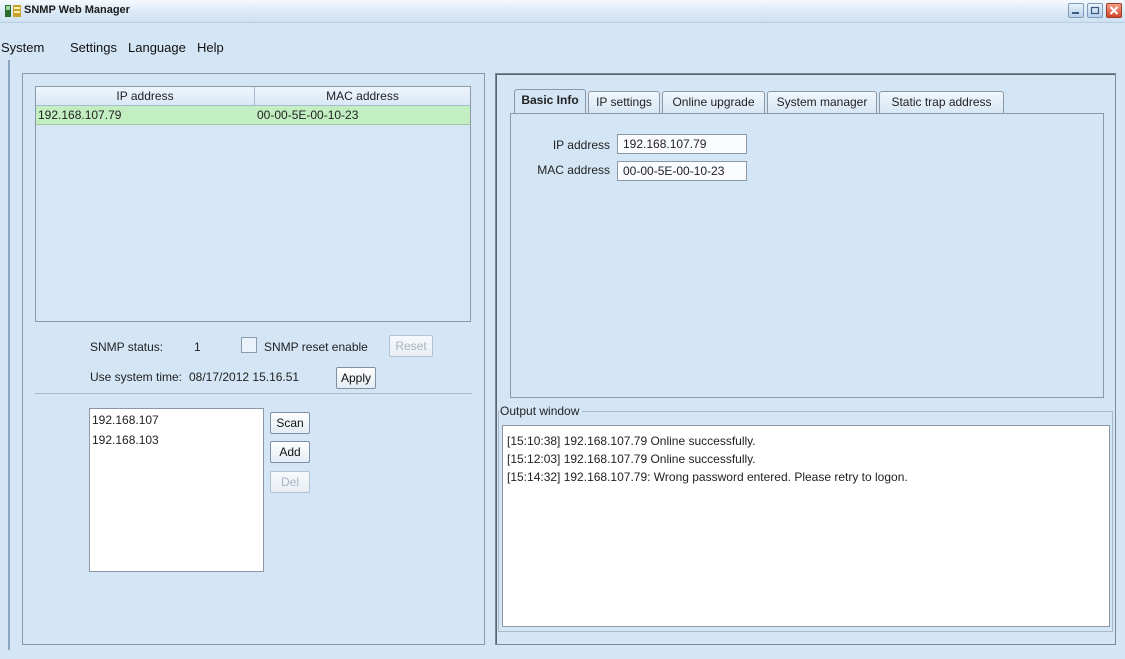 Image resolution: width=1125 pixels, height=659 pixels. What do you see at coordinates (541, 411) in the screenshot?
I see `output-window-title: Output window` at bounding box center [541, 411].